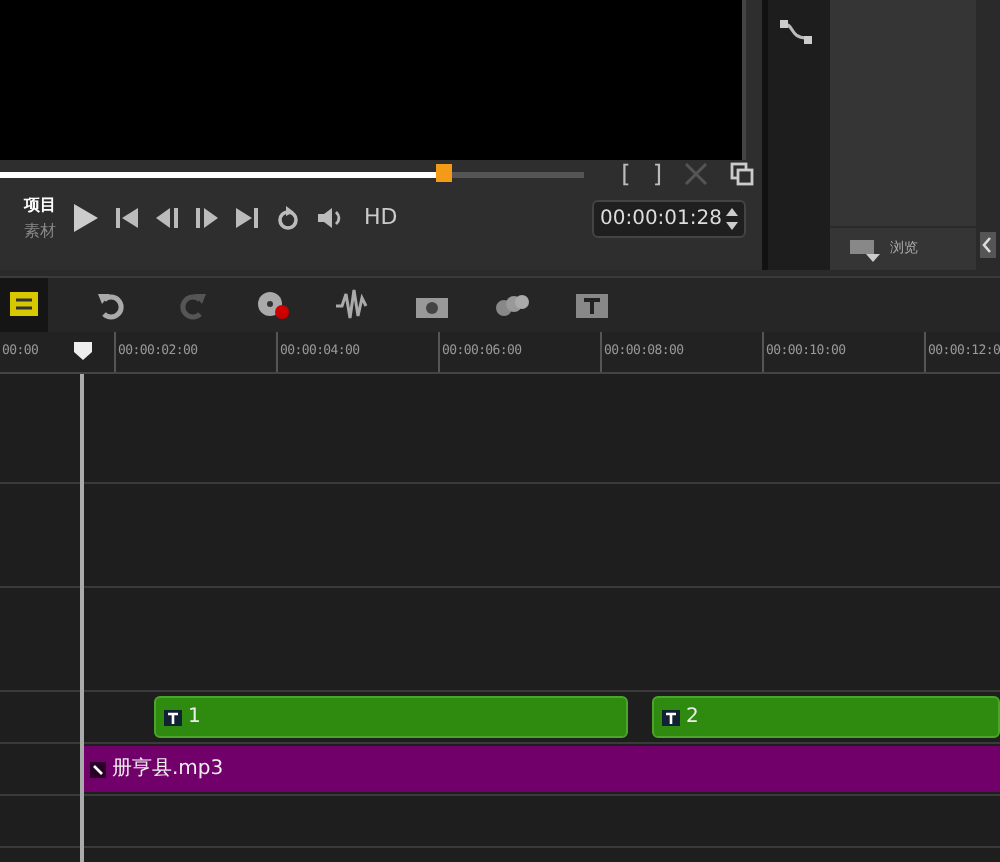 The image size is (1000, 862). Describe the element at coordinates (443, 172) in the screenshot. I see `scrubber-handle` at that location.